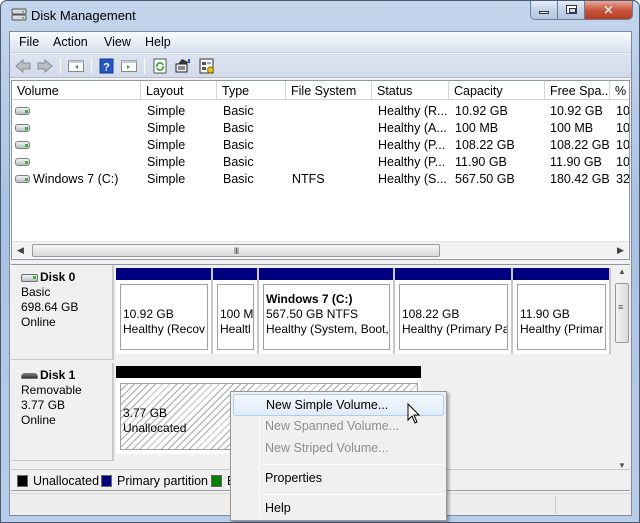 This screenshot has height=523, width=640. I want to click on volume-icon, so click(22, 179).